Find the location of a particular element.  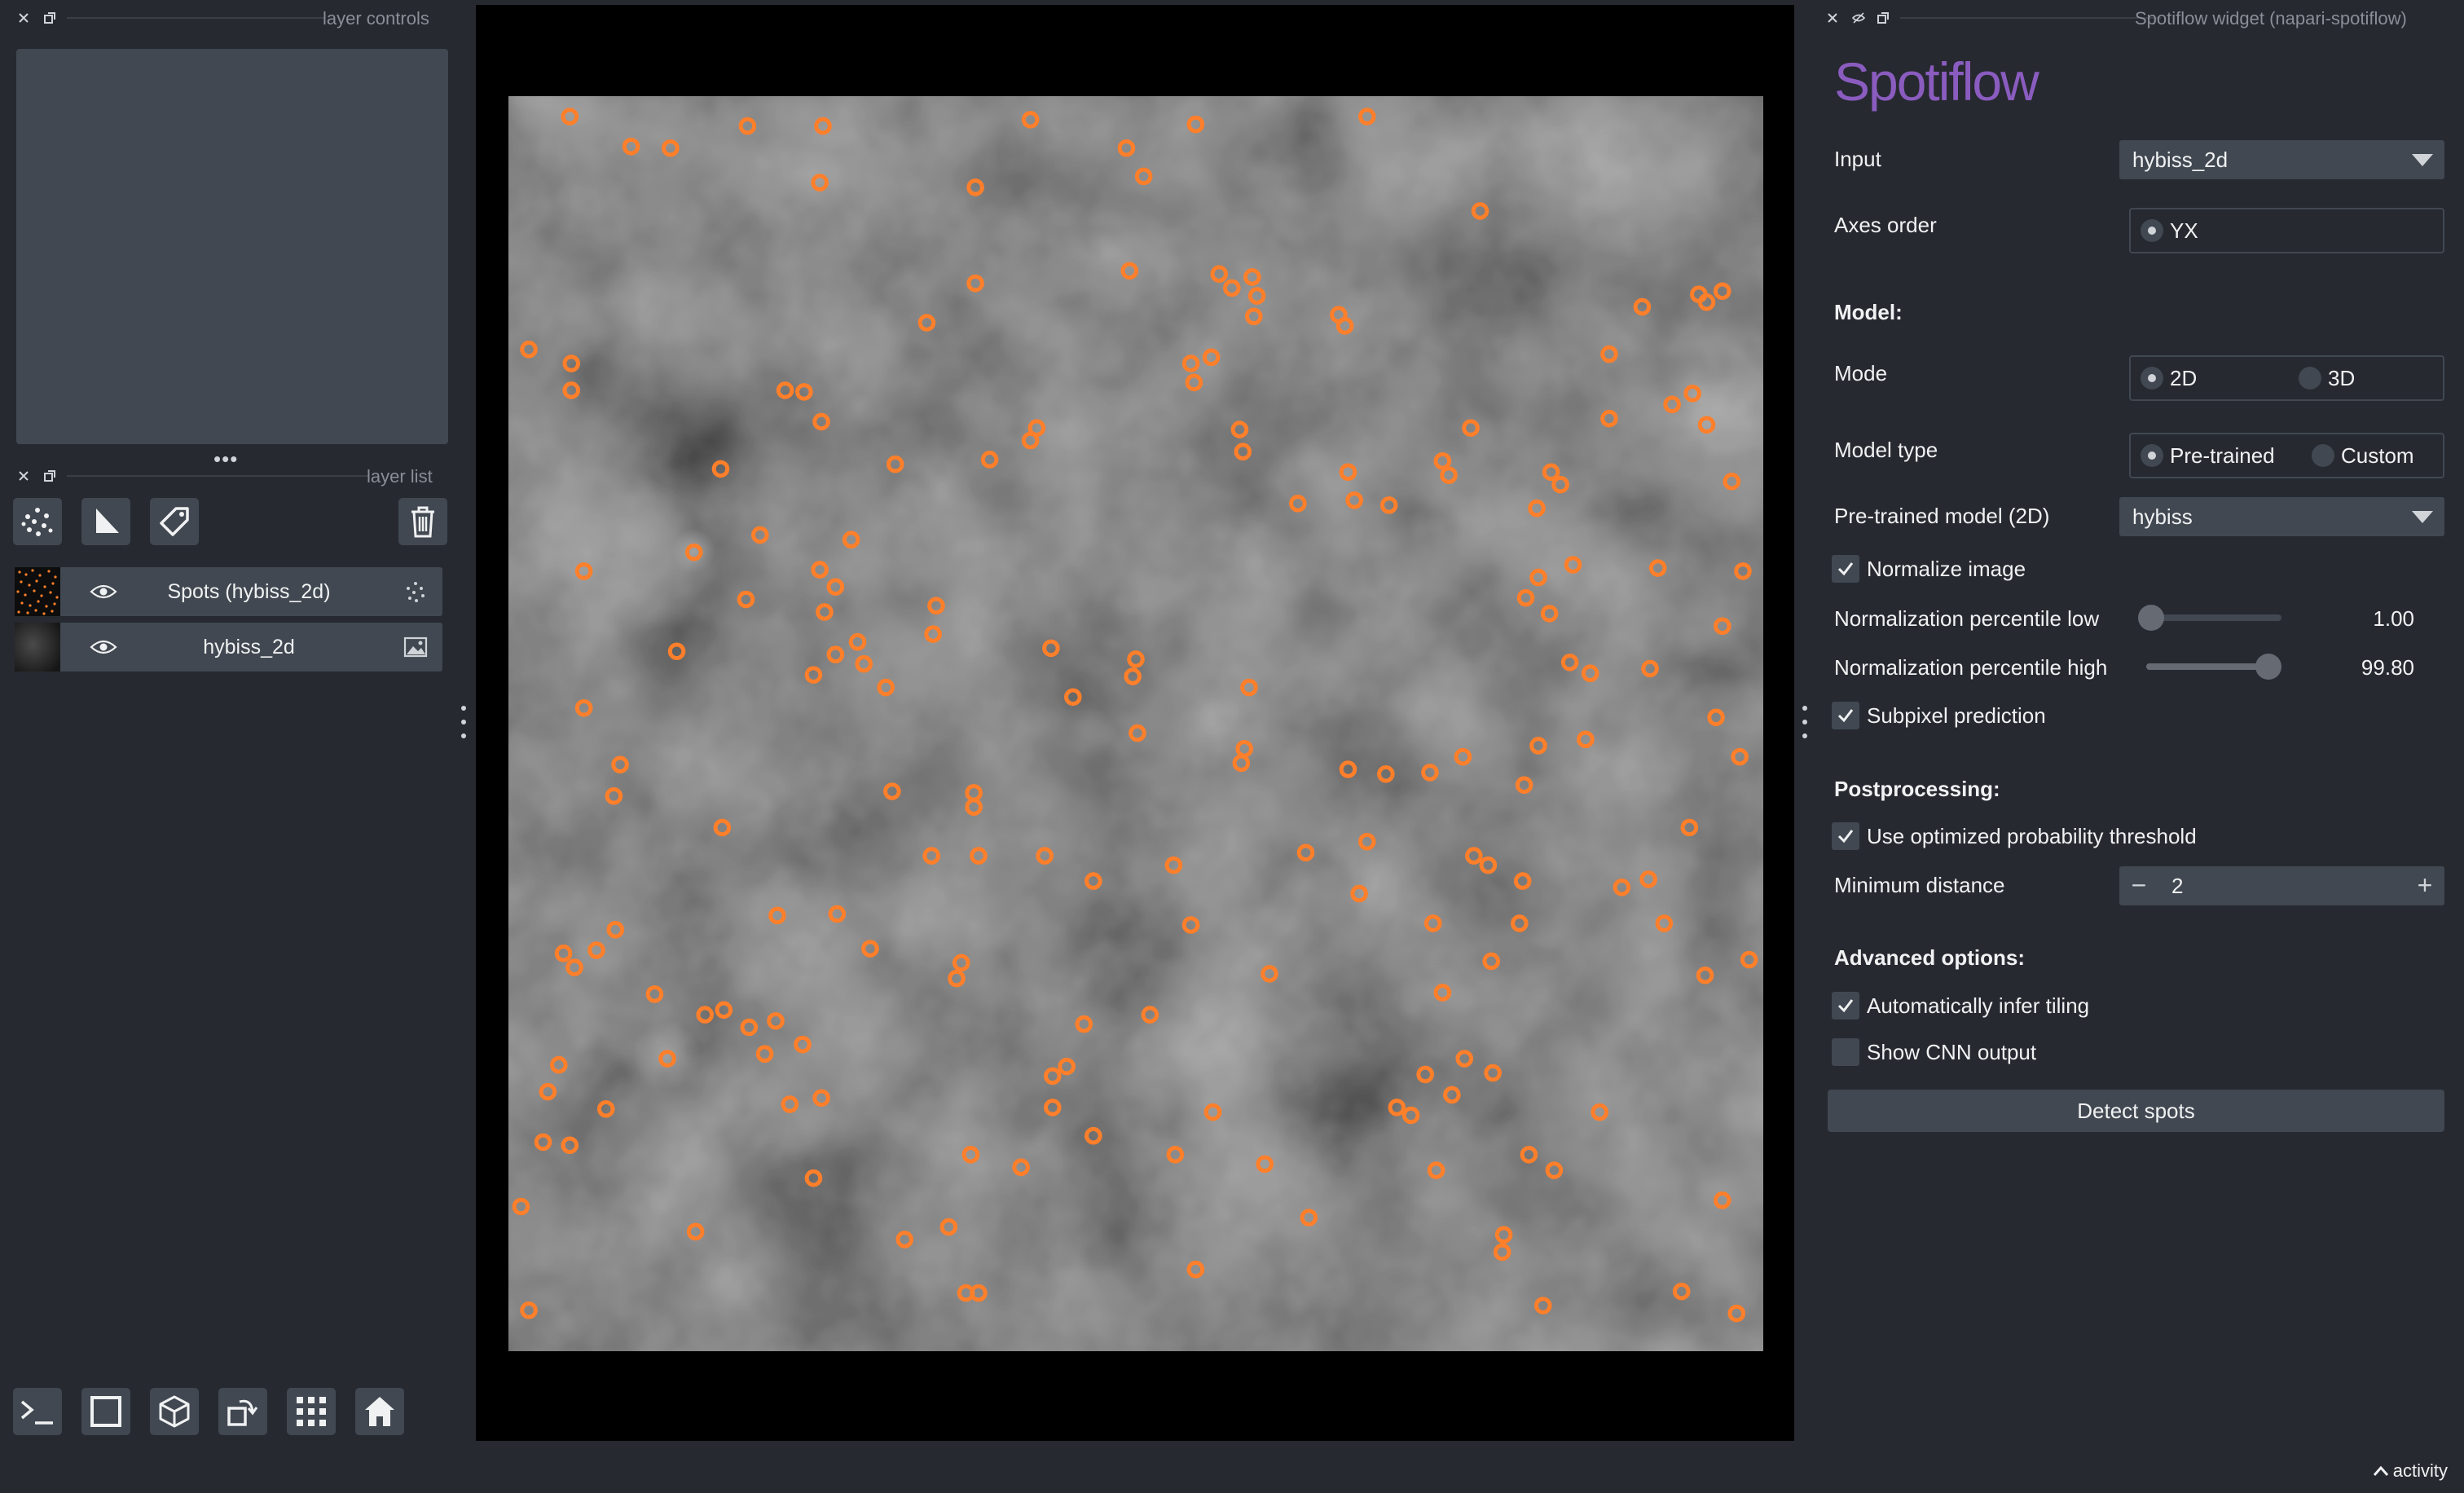

right-splitter-handle is located at coordinates (1805, 722).